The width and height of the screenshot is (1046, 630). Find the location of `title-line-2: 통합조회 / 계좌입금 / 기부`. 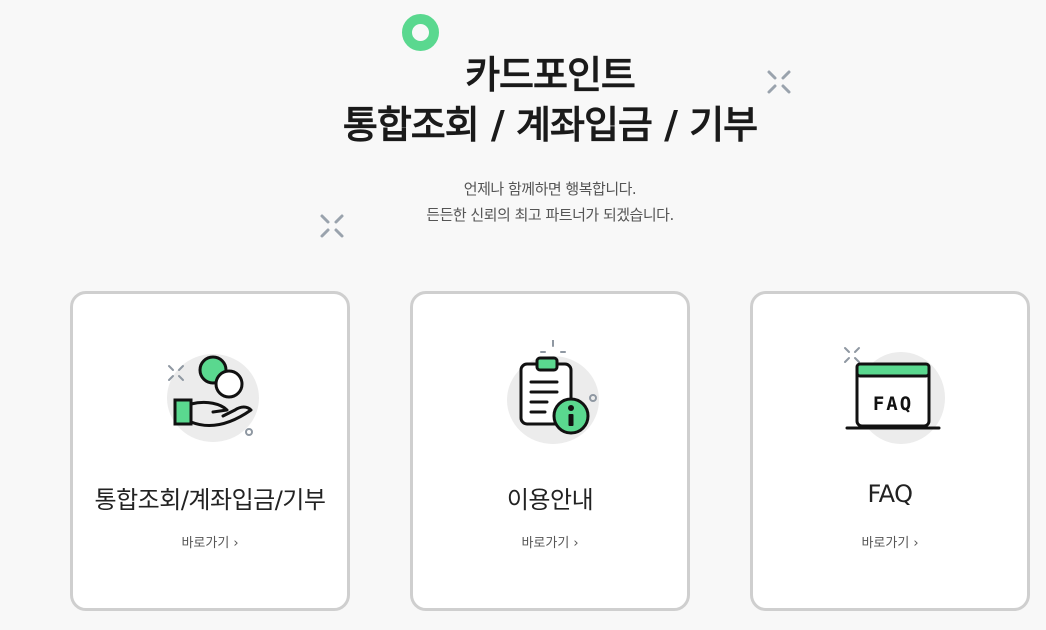

title-line-2: 통합조회 / 계좌입금 / 기부 is located at coordinates (550, 125).